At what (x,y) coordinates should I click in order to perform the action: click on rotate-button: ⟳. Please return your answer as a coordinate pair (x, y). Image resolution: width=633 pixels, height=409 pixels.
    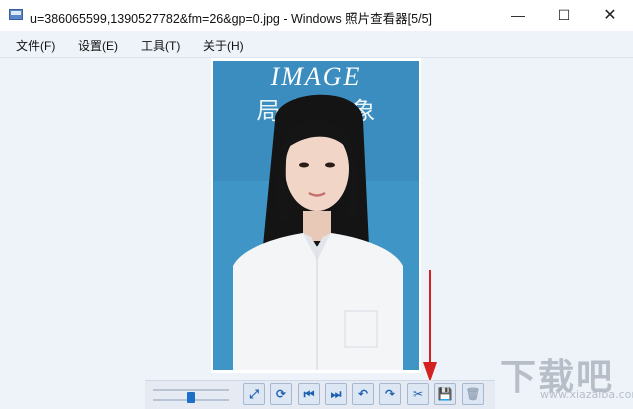
    Looking at the image, I should click on (281, 394).